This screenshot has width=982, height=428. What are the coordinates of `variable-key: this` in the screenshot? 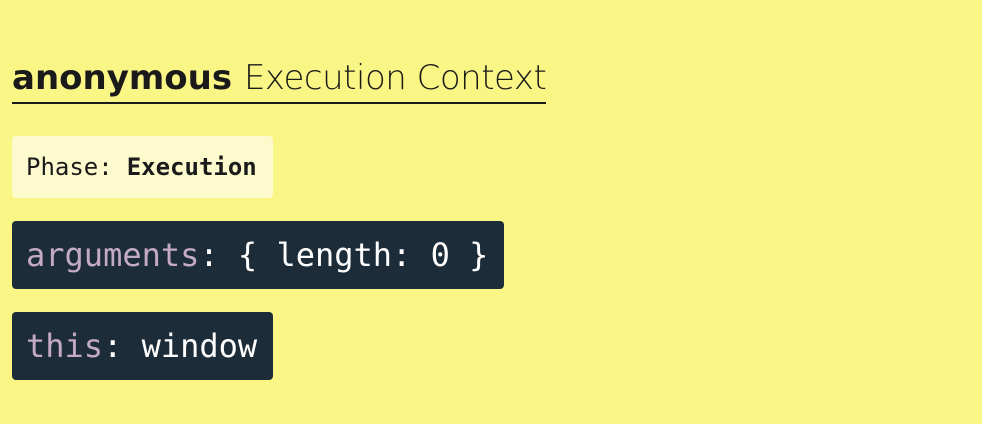 It's located at (65, 346).